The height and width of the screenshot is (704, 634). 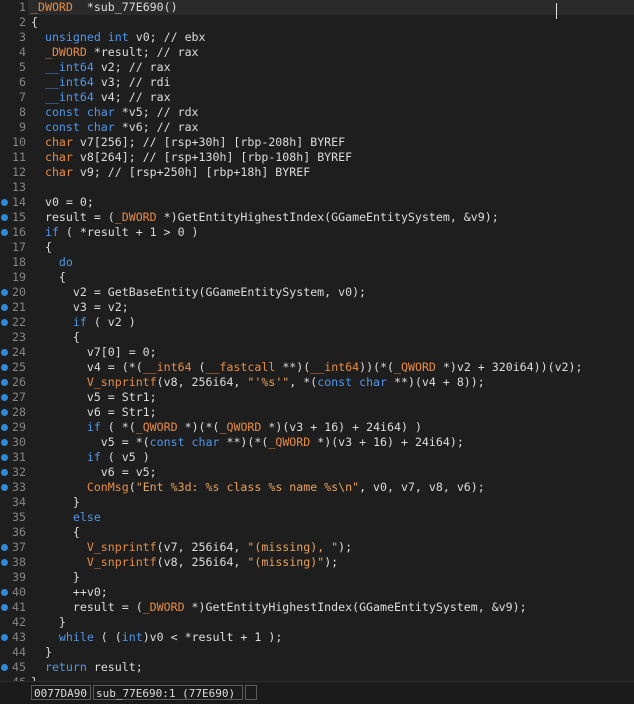 I want to click on line-number: 32, so click(x=19, y=472).